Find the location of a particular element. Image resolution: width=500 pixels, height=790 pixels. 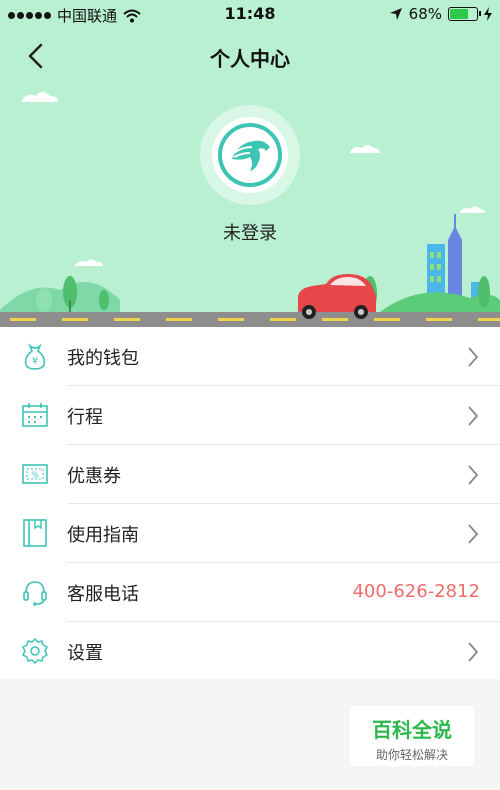

menu-item-coupons: % 优惠券 is located at coordinates (250, 474).